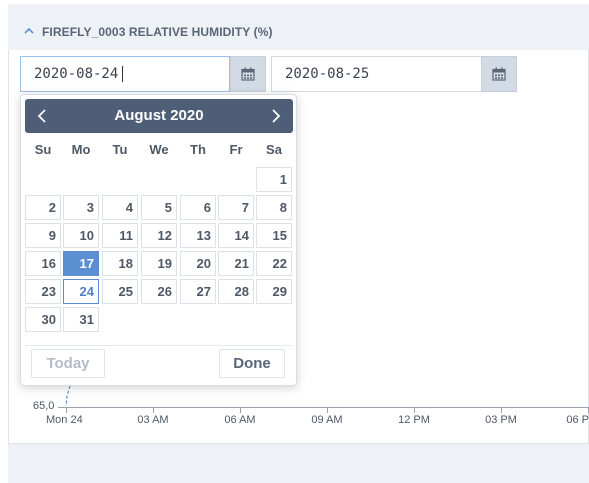 This screenshot has height=483, width=589. What do you see at coordinates (274, 179) in the screenshot?
I see `calendar-day: 1` at bounding box center [274, 179].